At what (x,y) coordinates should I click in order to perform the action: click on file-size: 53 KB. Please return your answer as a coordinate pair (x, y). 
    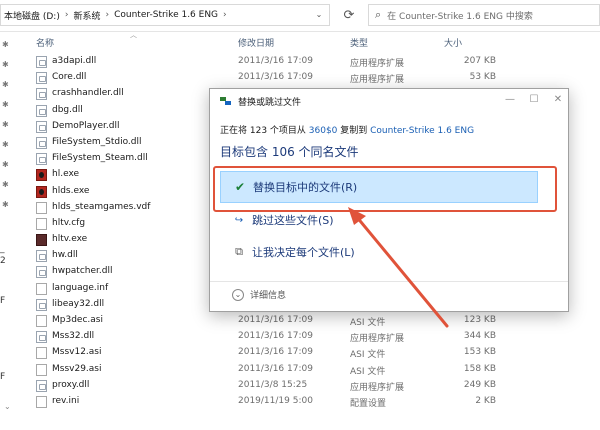
    Looking at the image, I should click on (482, 77).